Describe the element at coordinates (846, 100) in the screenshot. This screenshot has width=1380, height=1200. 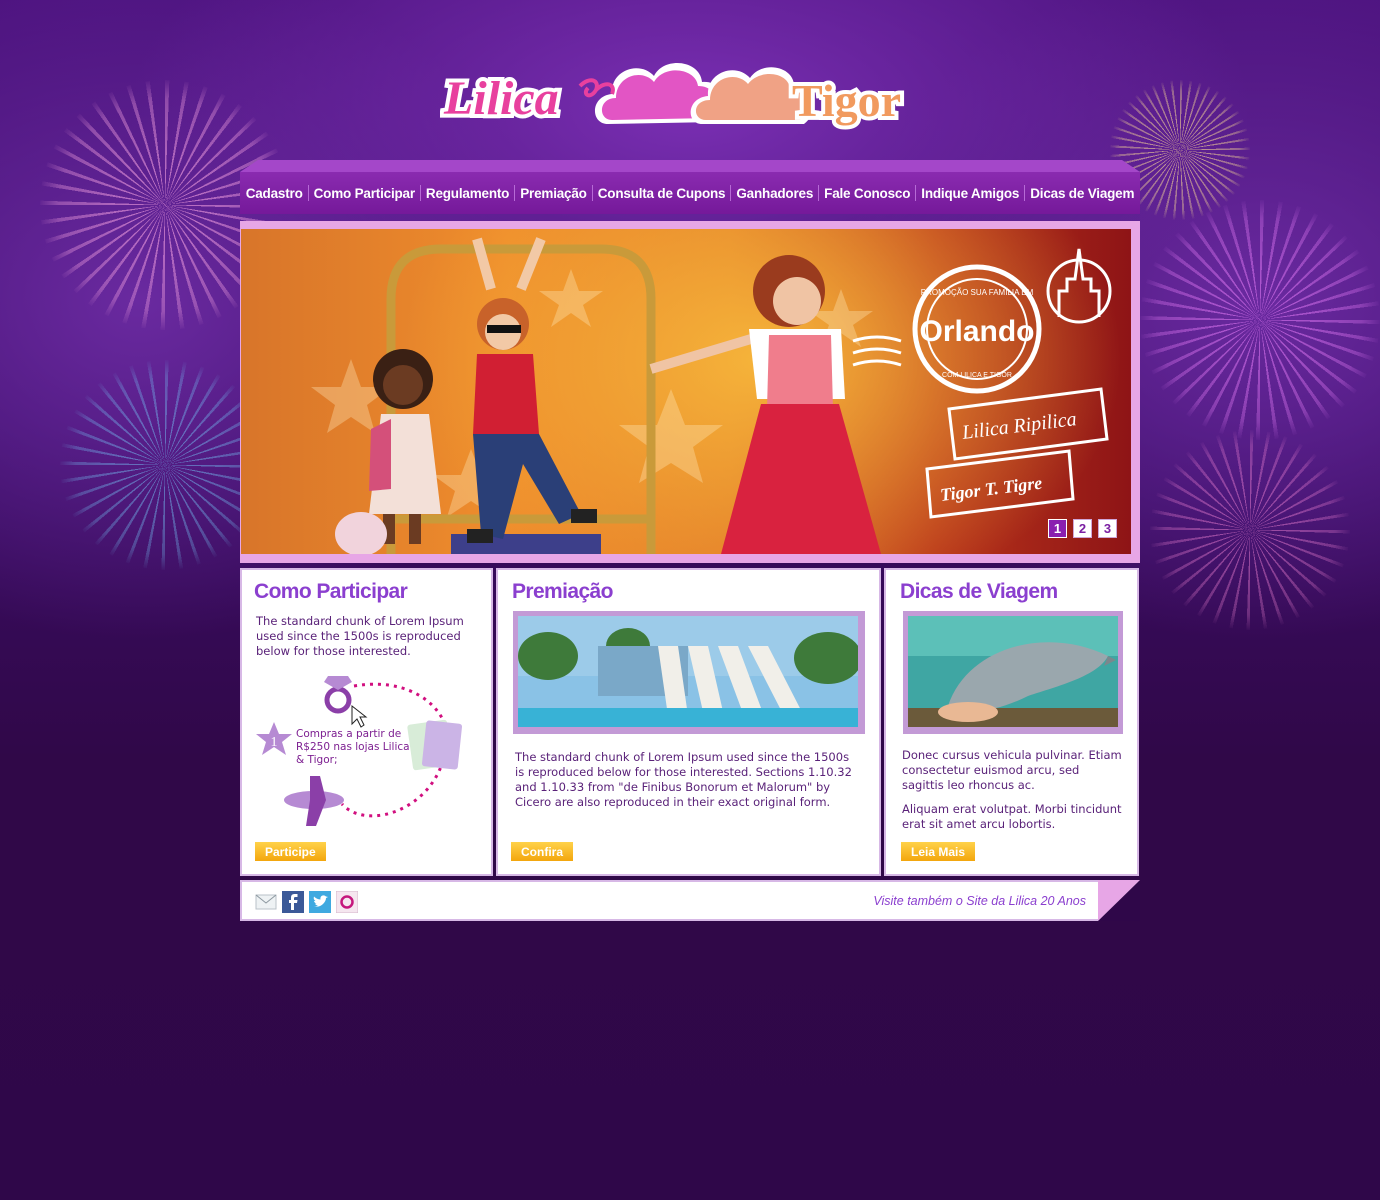
I see `logo-tigor-text: Tigor` at that location.